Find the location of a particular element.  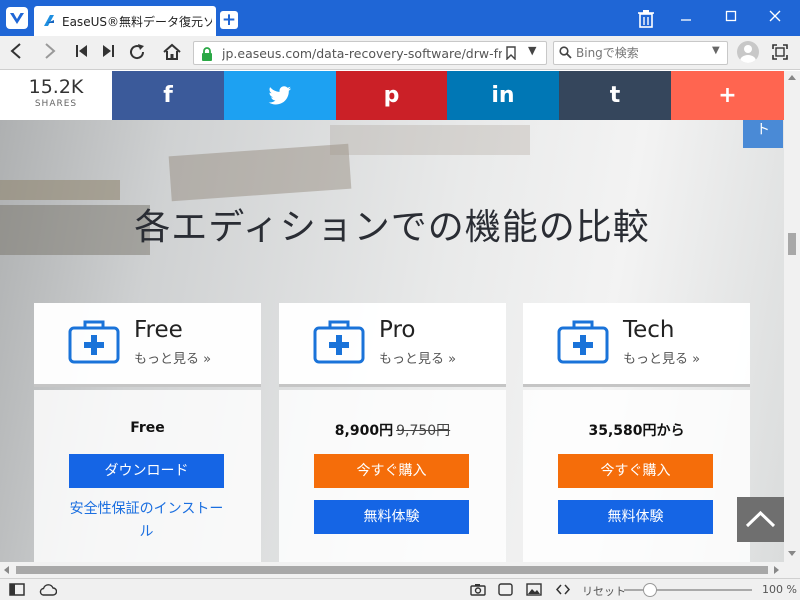

tumblr-icon: t is located at coordinates (615, 95).